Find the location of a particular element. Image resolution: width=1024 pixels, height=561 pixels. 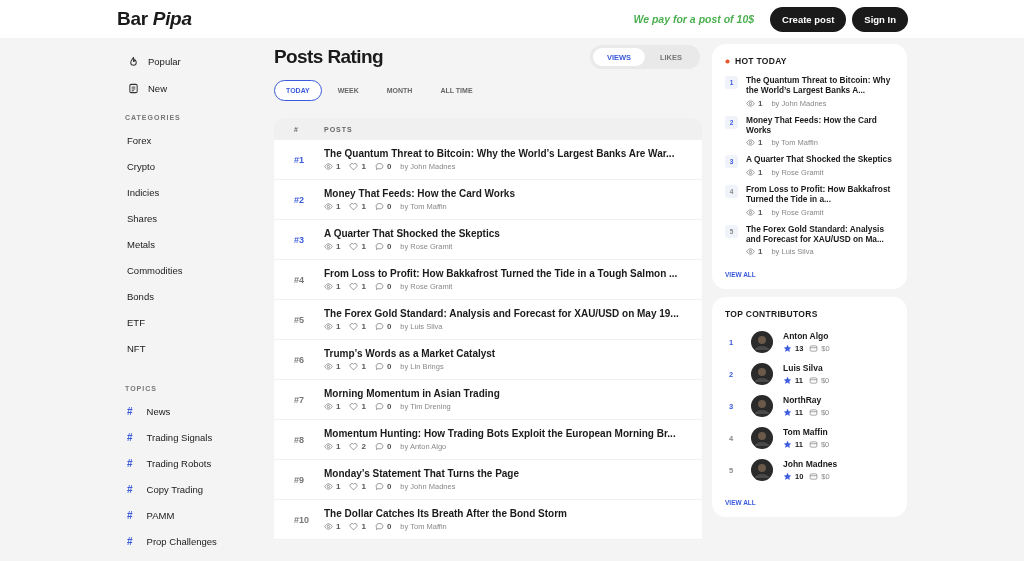

promo-text: We pay for a post of 10$ is located at coordinates (694, 19).